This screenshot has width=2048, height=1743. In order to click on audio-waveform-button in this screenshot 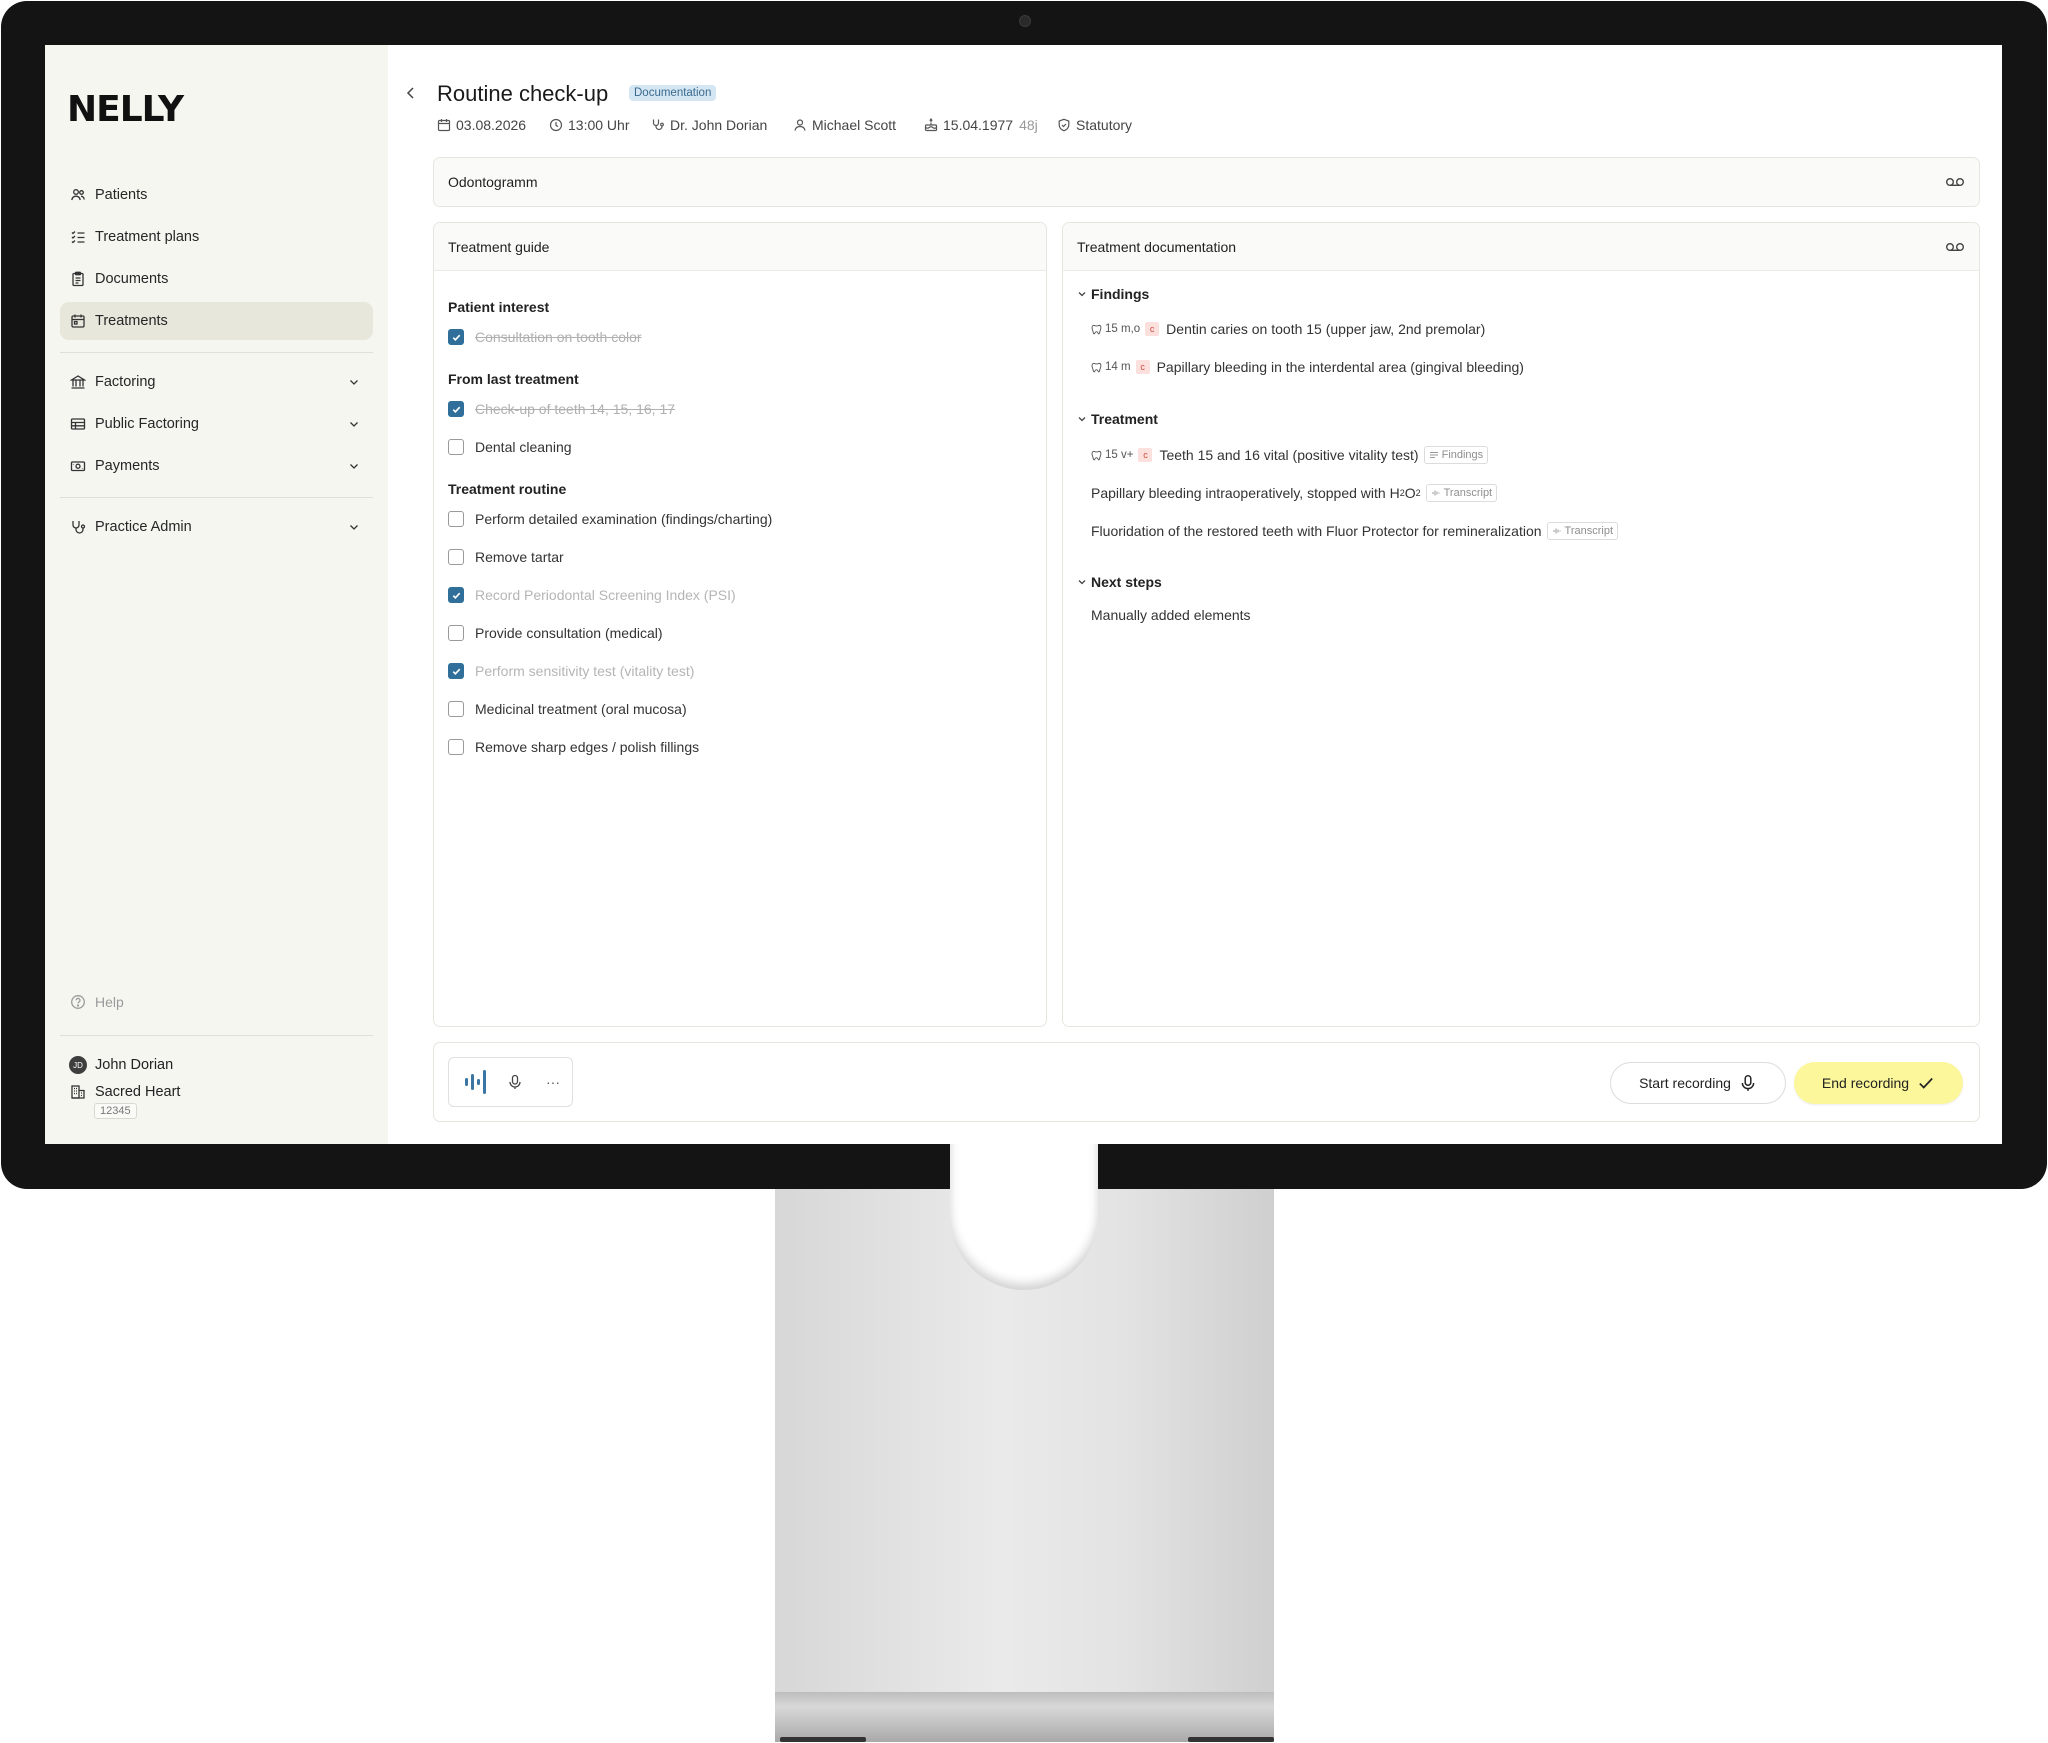, I will do `click(477, 1082)`.